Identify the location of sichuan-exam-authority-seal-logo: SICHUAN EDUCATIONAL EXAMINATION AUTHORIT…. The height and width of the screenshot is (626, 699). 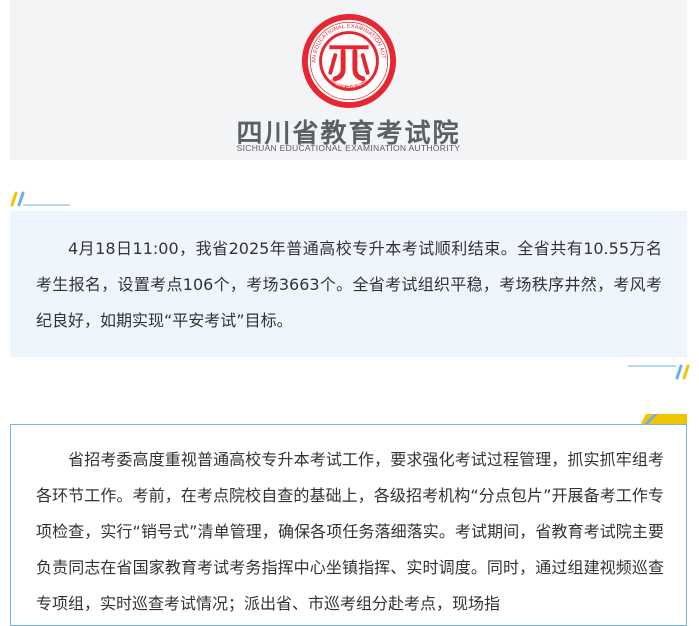
(348, 60).